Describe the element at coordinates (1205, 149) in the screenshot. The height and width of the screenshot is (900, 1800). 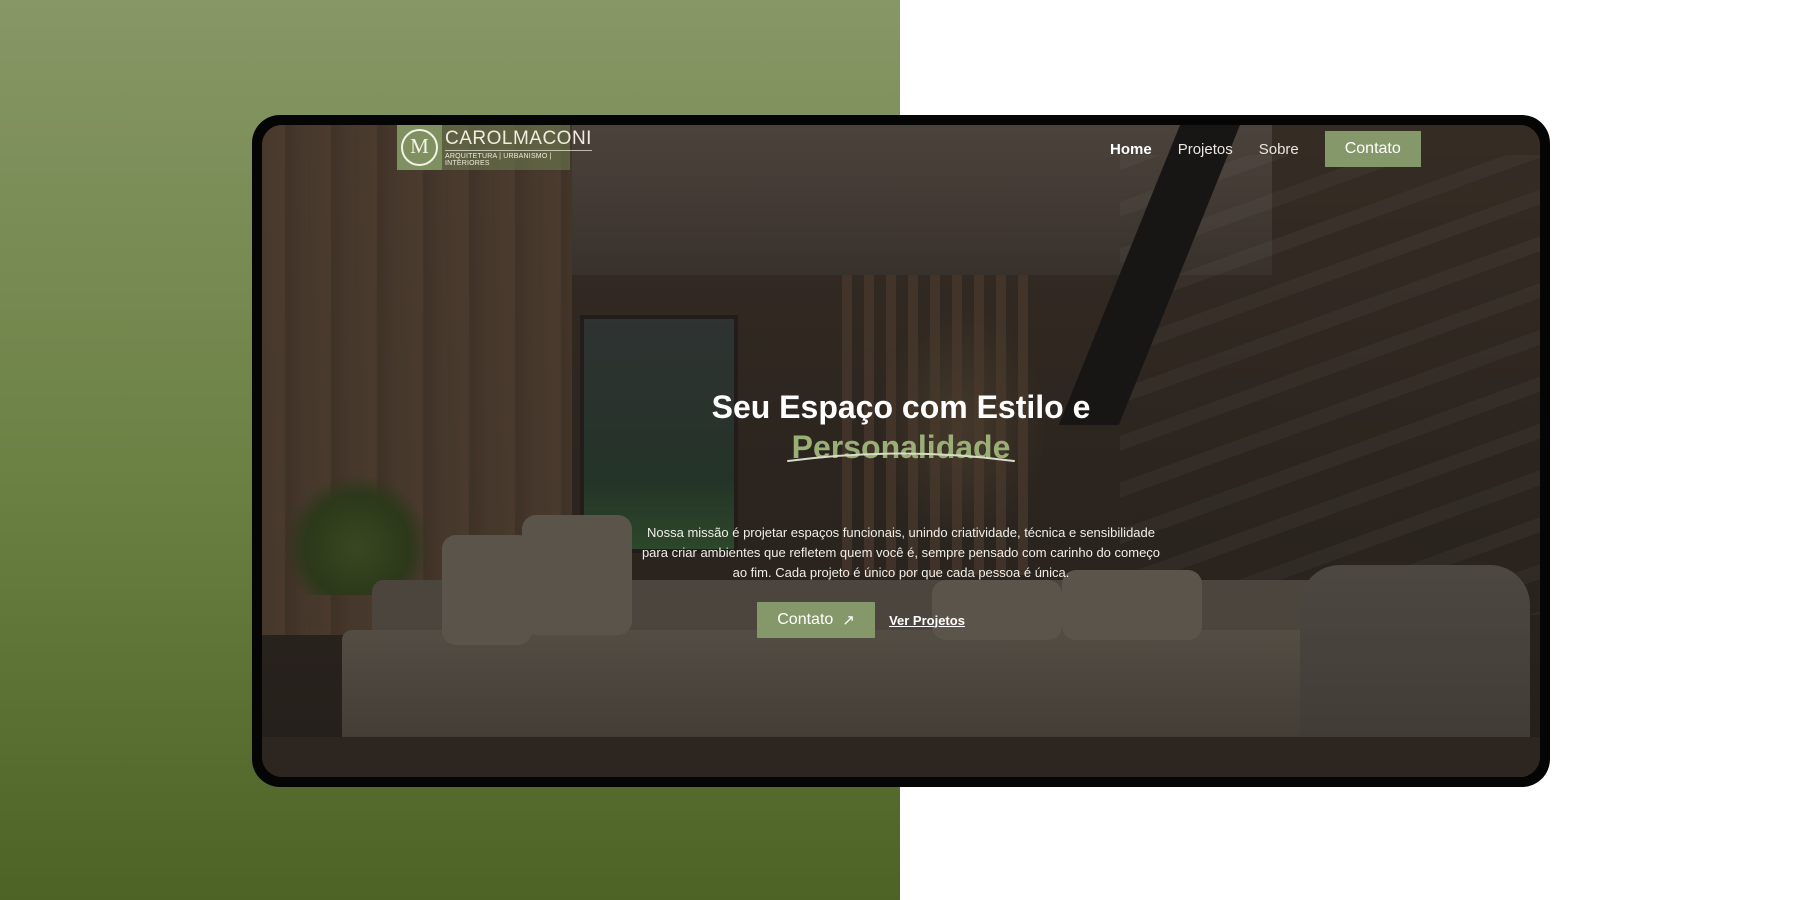
I see `nav-link-projetos: Projetos` at that location.